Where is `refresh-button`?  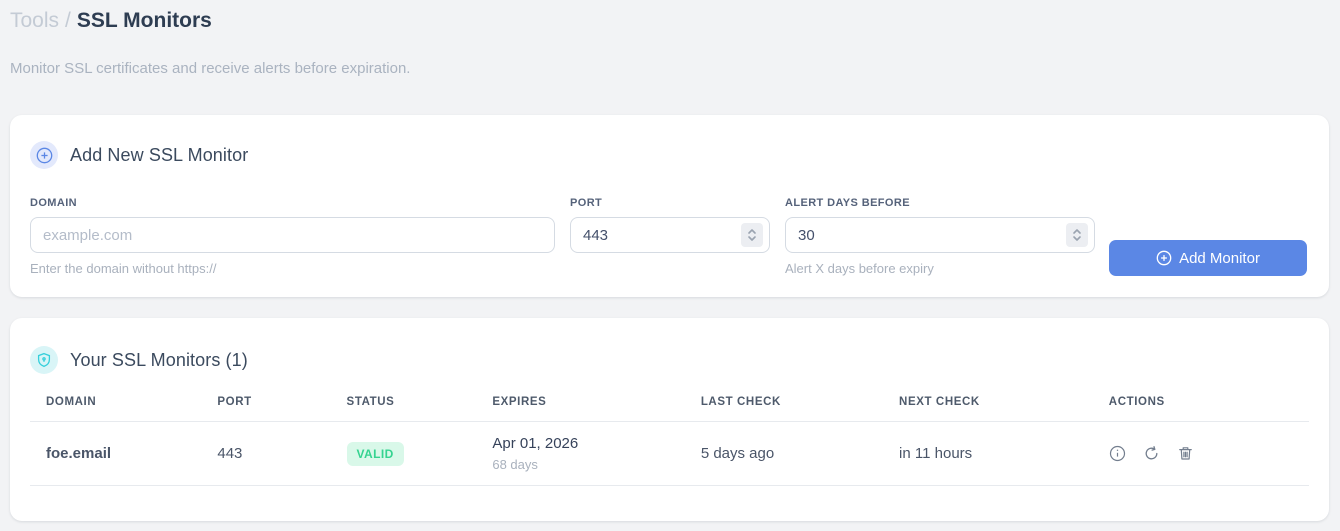 refresh-button is located at coordinates (1151, 453).